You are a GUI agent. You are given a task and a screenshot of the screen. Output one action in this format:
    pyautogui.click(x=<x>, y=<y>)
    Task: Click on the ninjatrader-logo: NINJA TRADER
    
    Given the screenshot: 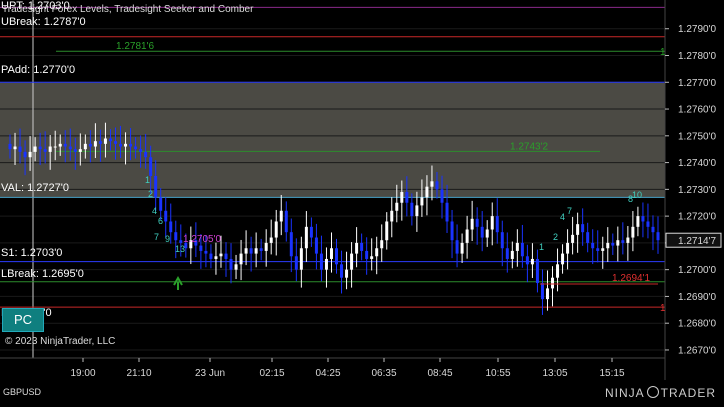 What is the action you would take?
    pyautogui.click(x=660, y=393)
    